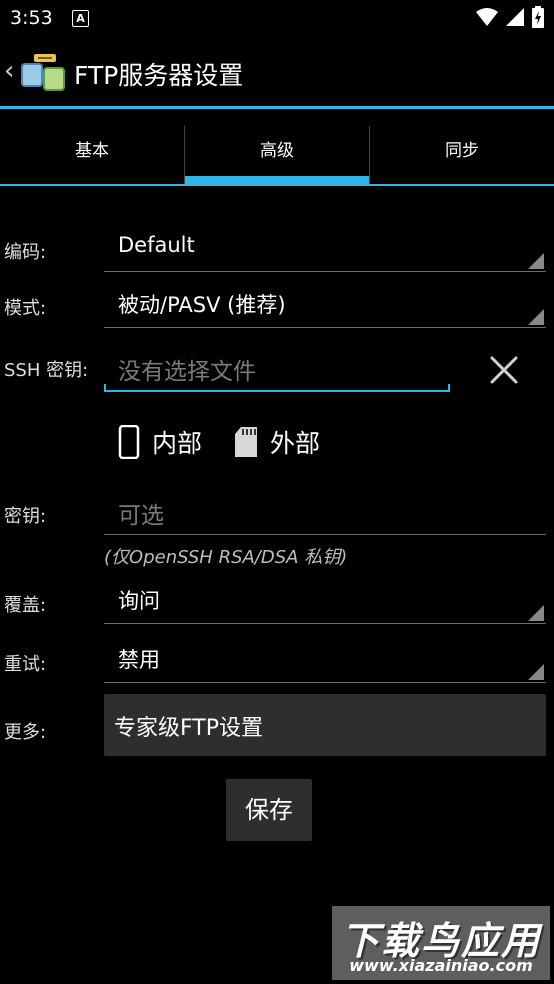  Describe the element at coordinates (141, 516) in the screenshot. I see `passphrase-placeholder: 可选` at that location.